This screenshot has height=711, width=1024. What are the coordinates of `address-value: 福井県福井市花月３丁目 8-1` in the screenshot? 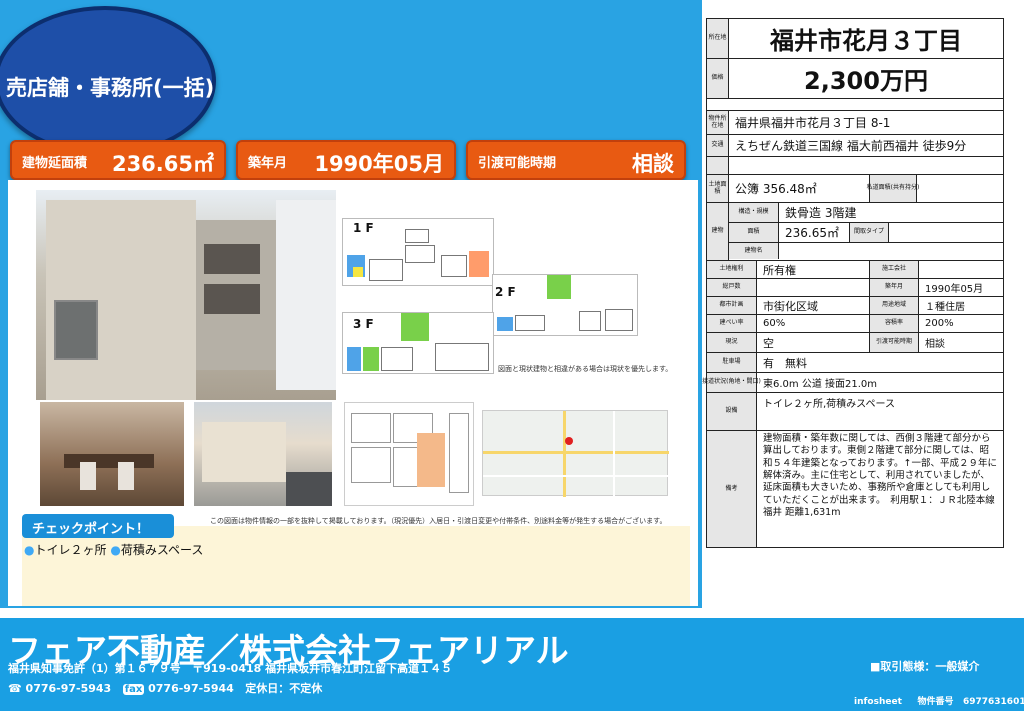 It's located at (813, 123).